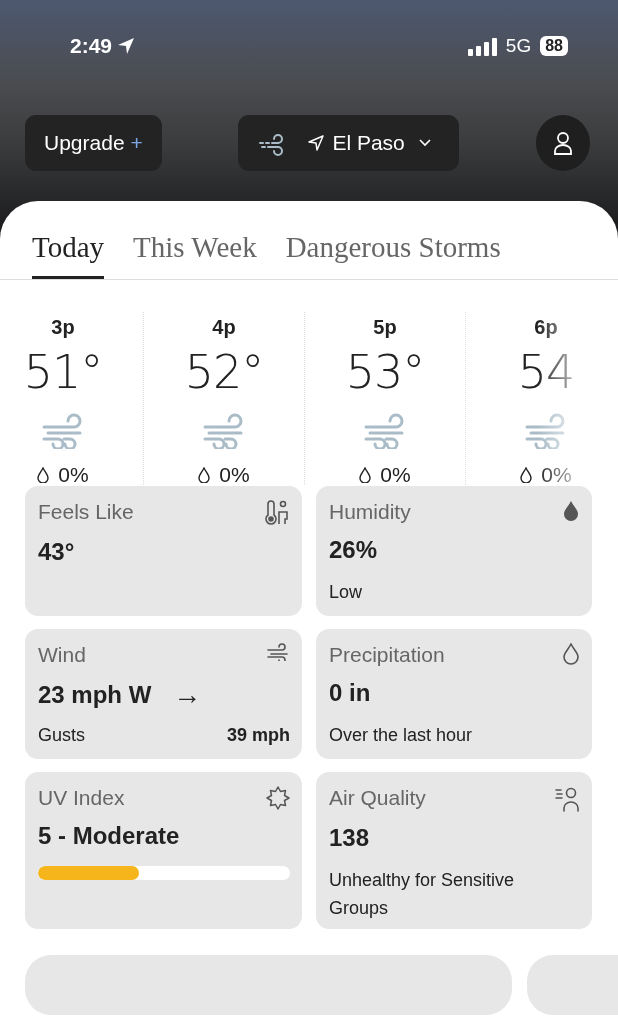  I want to click on hour-label: 4p, so click(224, 327).